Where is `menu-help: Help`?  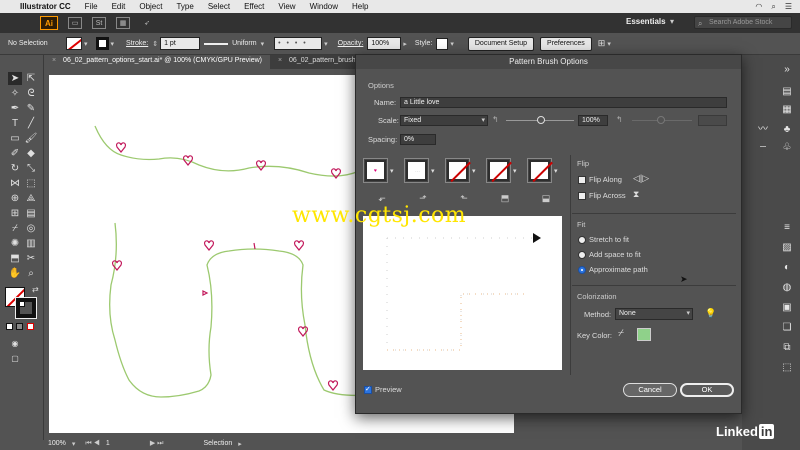 menu-help: Help is located at coordinates (360, 6).